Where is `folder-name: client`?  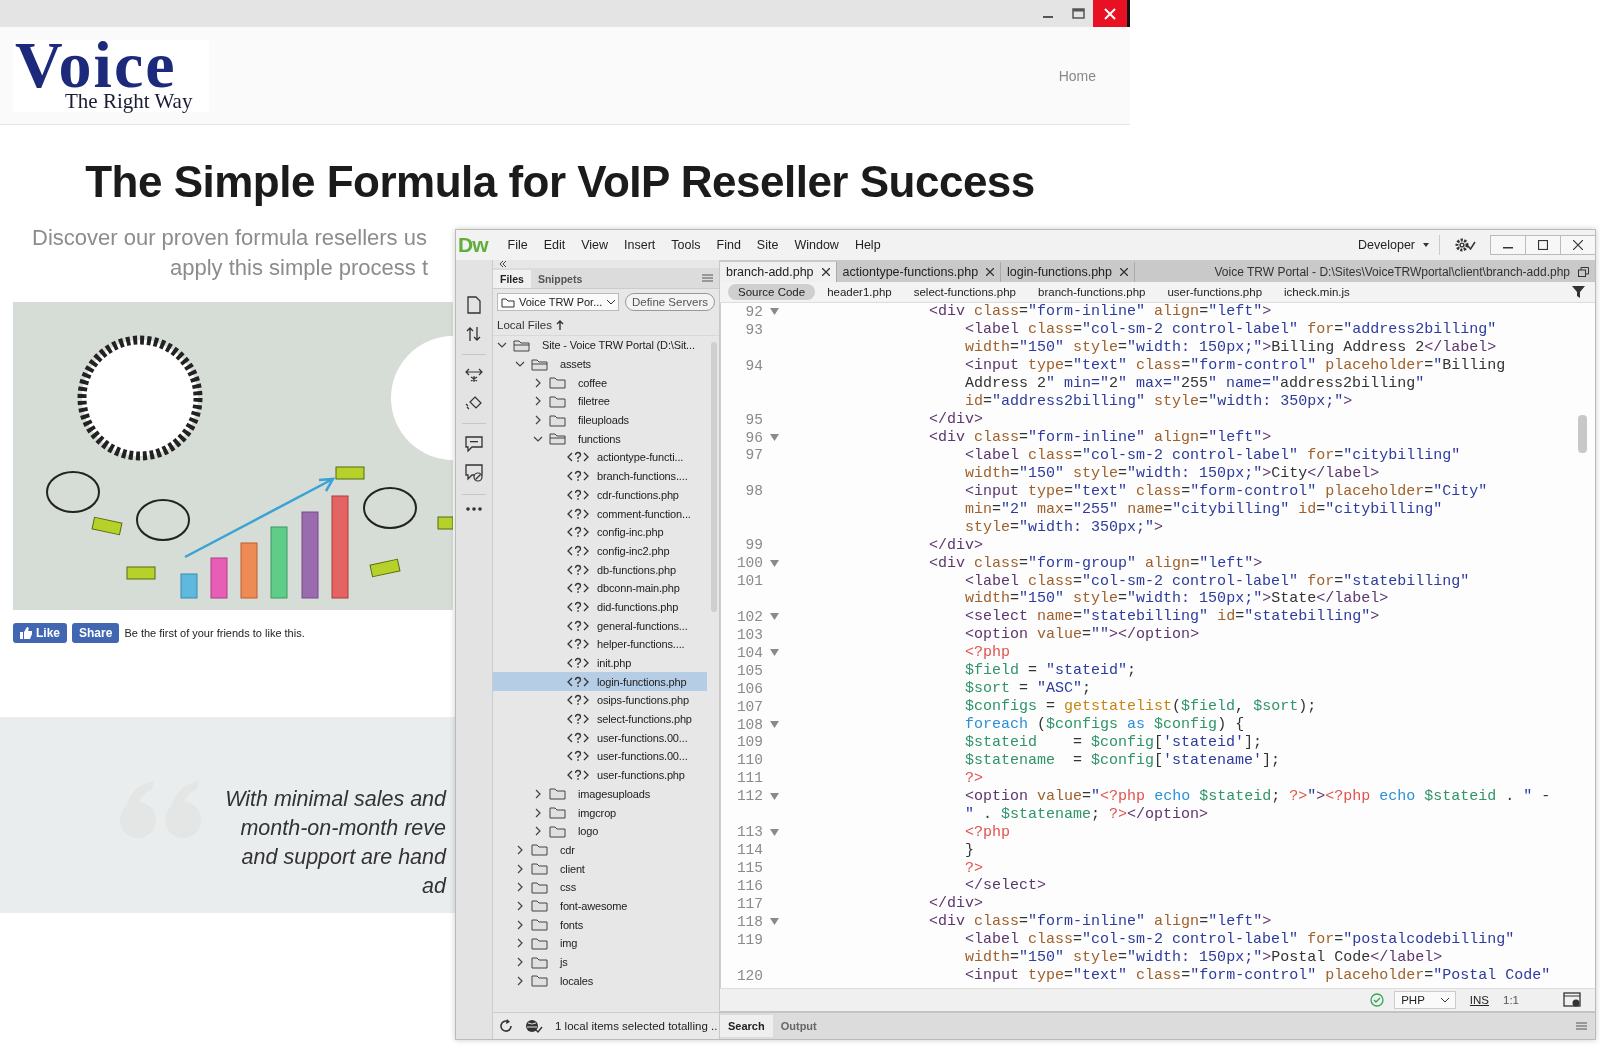 folder-name: client is located at coordinates (572, 868).